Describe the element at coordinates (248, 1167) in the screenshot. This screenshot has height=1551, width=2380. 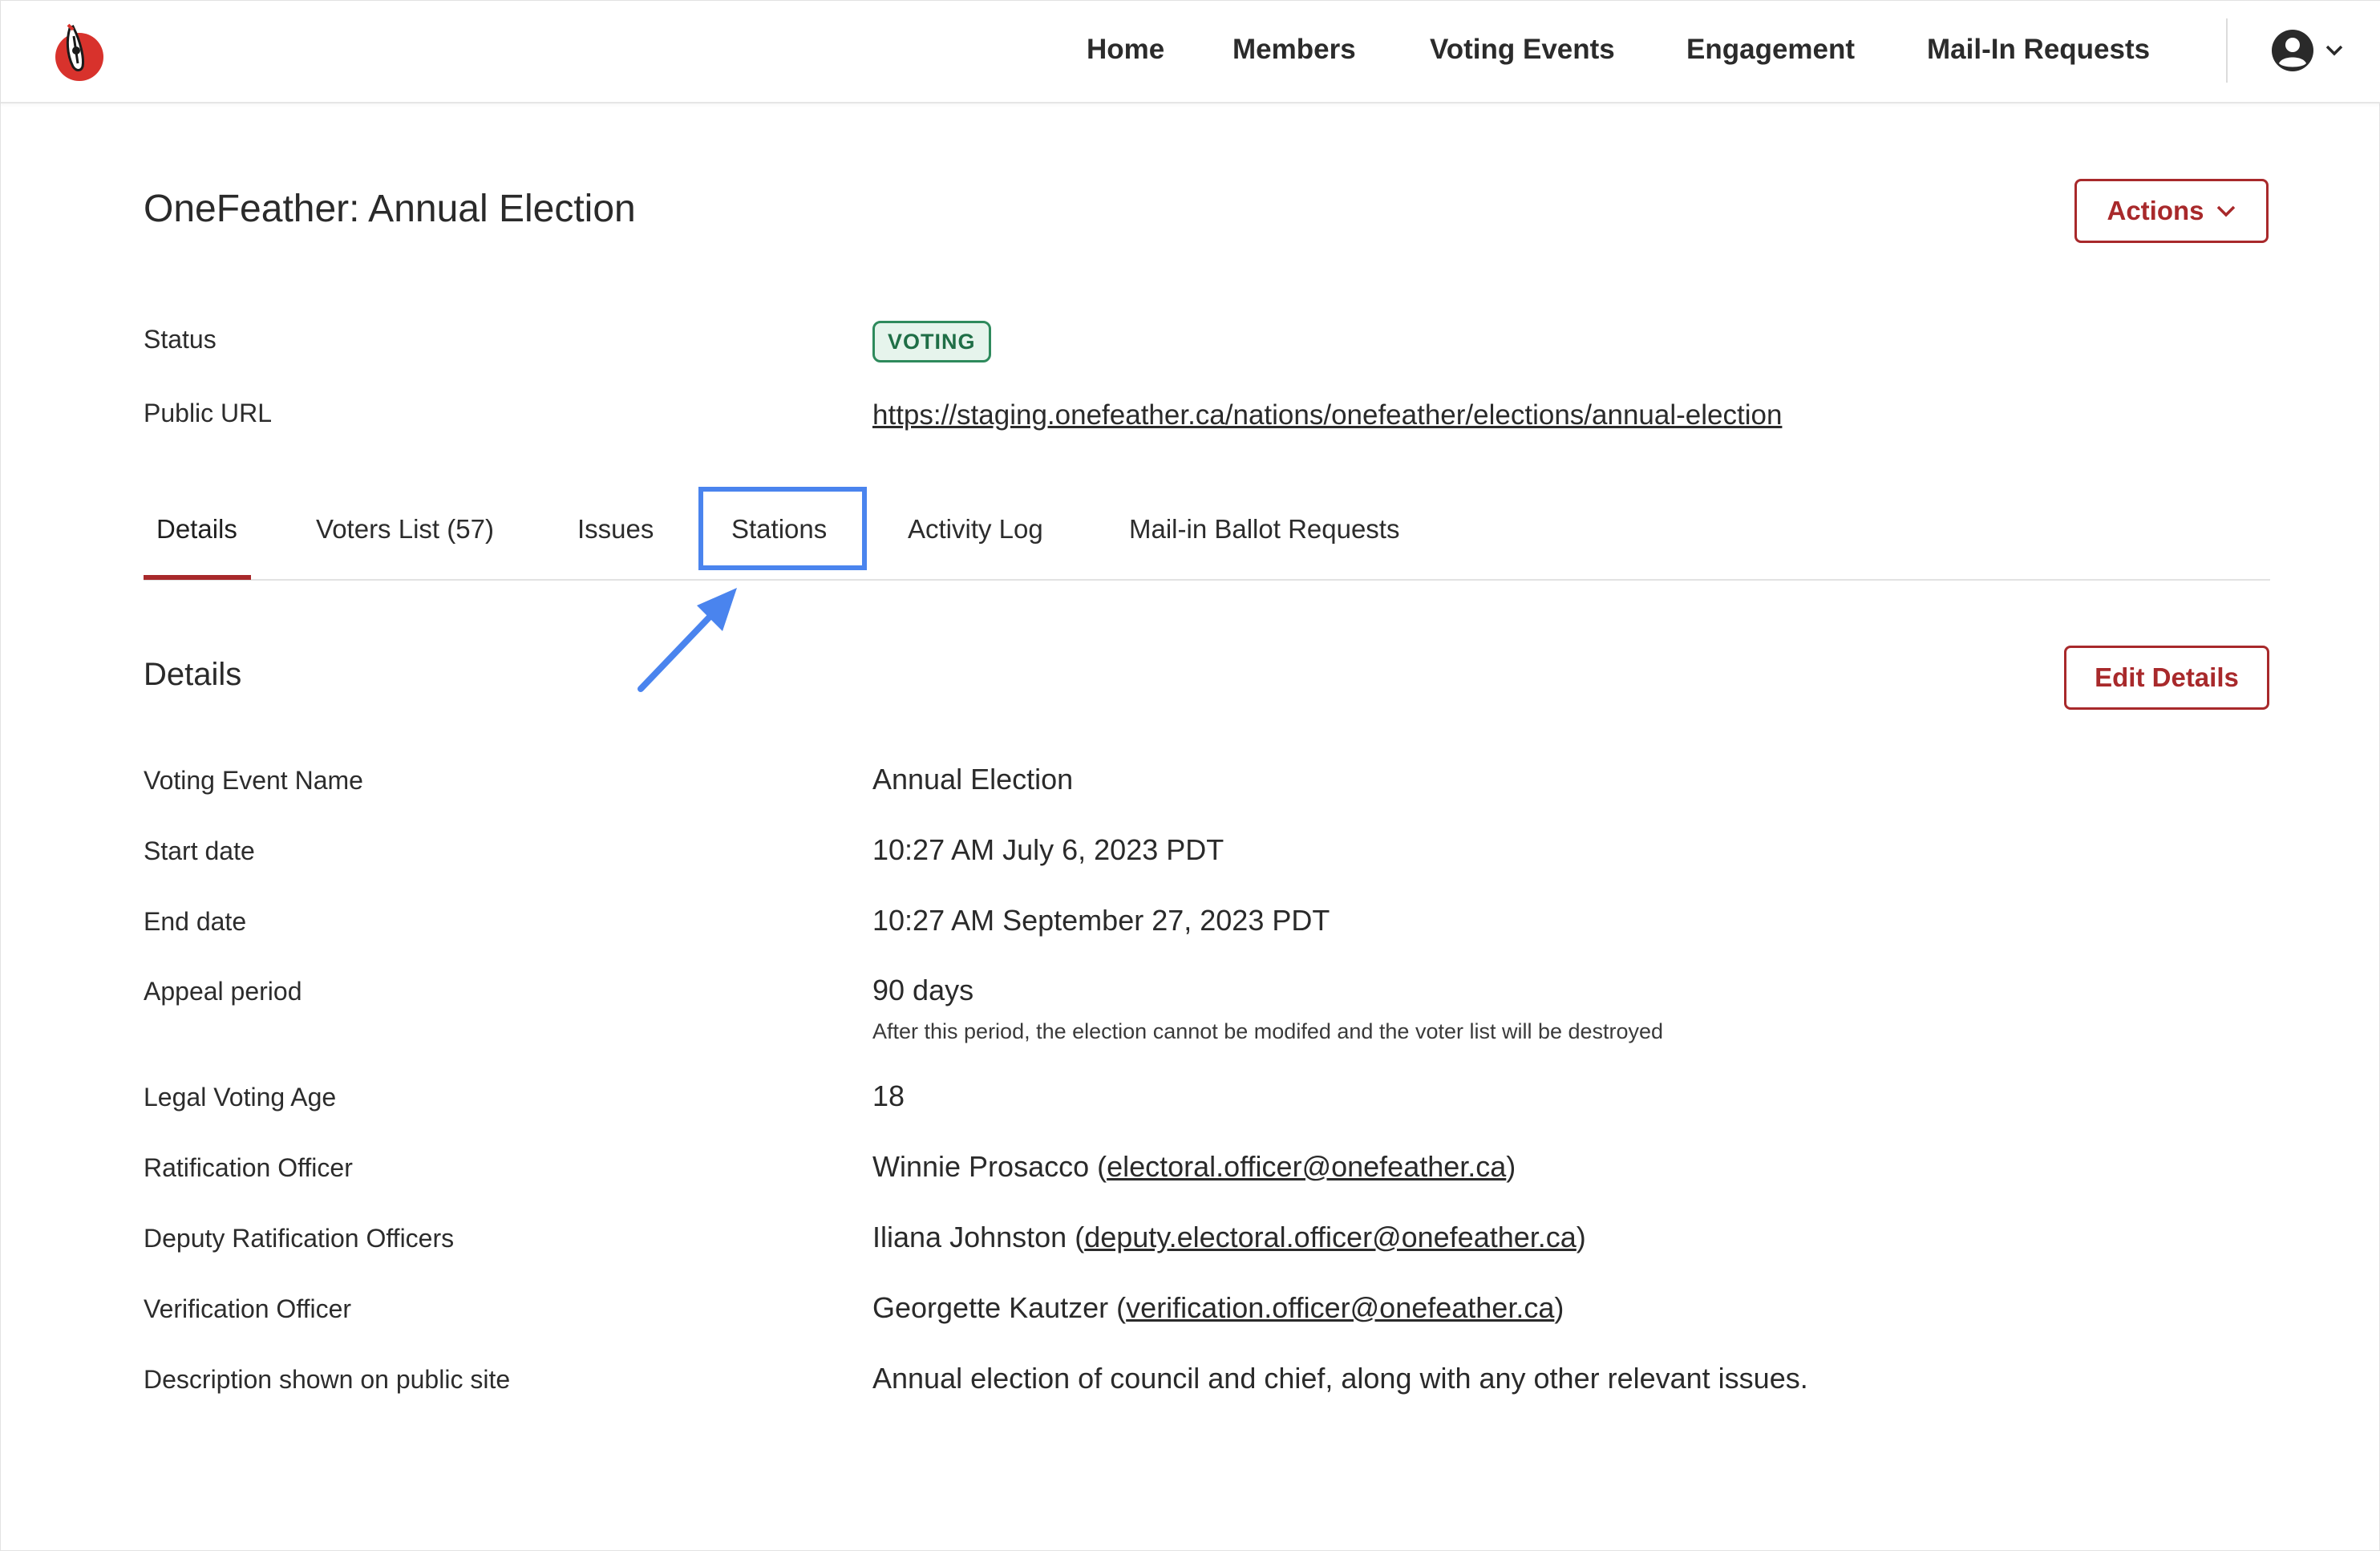
I see `ratification-officer-label: Ratification Officer` at that location.